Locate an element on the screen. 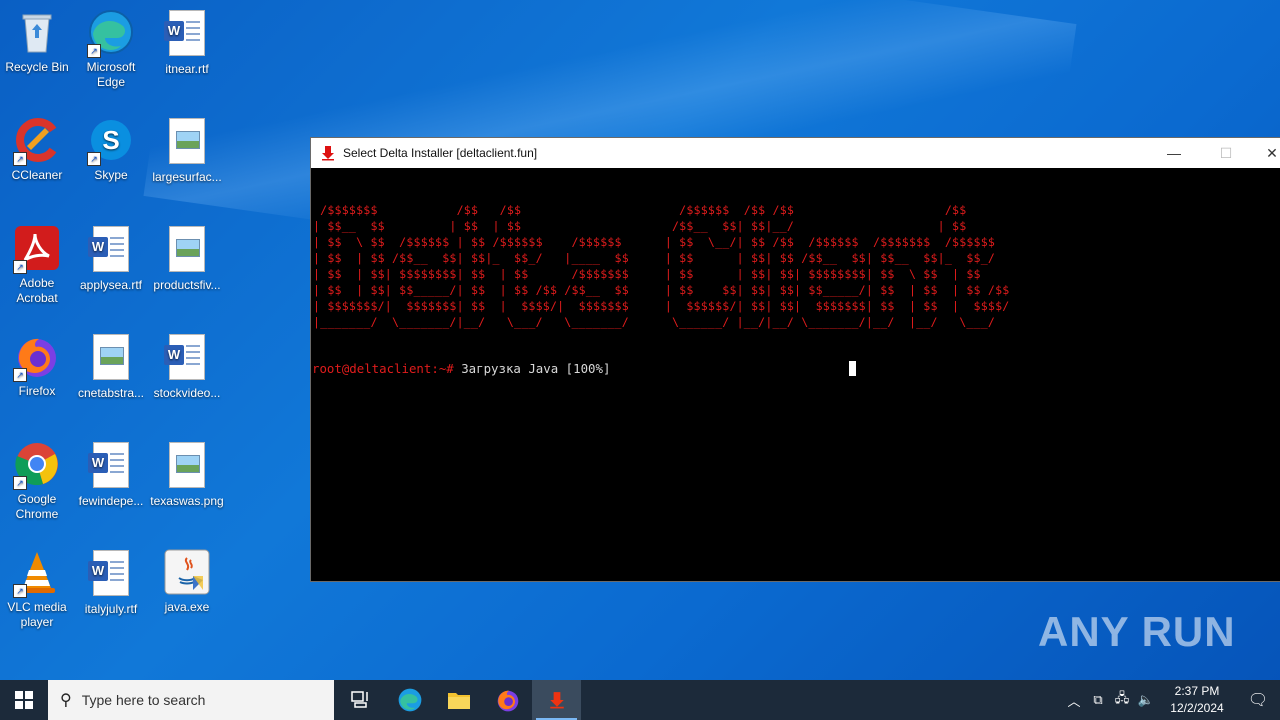  java-icon is located at coordinates (187, 572).